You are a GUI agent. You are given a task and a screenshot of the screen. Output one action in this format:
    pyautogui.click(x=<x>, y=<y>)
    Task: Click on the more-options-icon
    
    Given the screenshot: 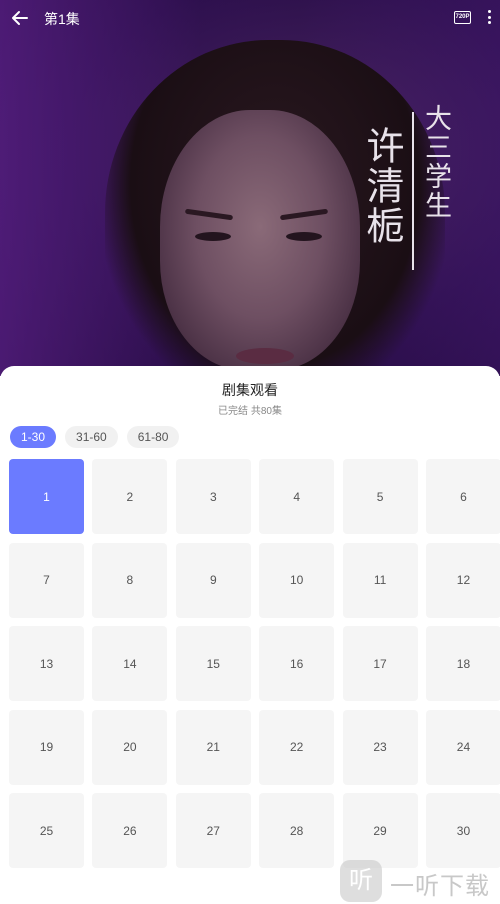 What is the action you would take?
    pyautogui.click(x=490, y=18)
    